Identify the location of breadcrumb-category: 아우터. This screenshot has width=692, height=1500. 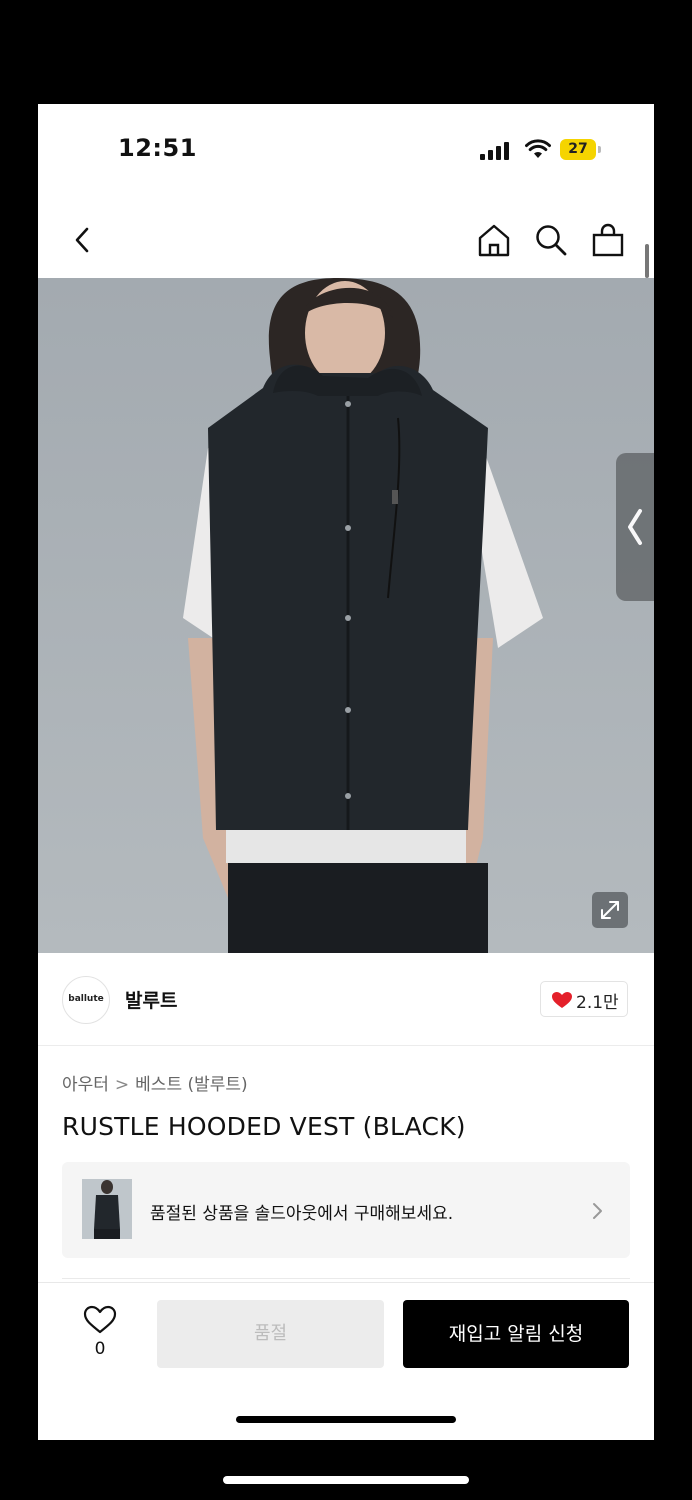
(85, 1085).